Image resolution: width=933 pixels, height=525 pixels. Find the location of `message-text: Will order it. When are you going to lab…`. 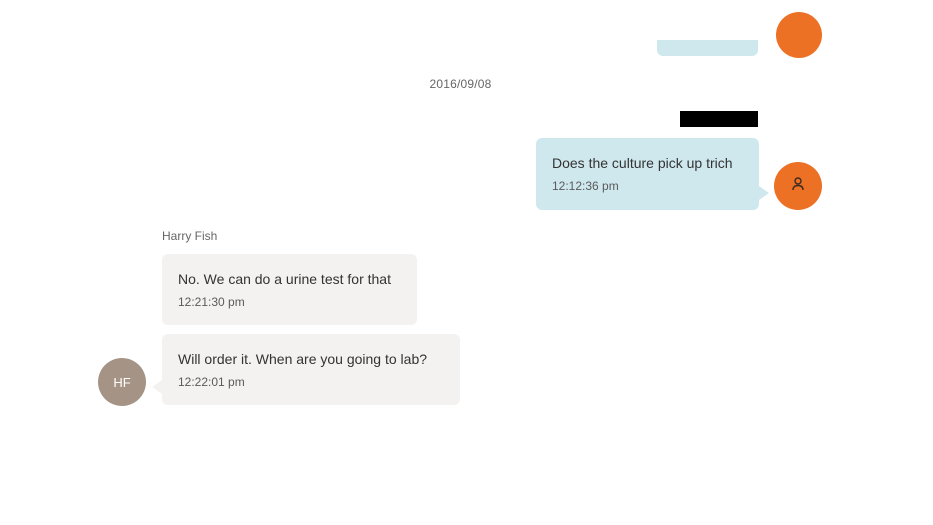

message-text: Will order it. When are you going to lab… is located at coordinates (303, 359).